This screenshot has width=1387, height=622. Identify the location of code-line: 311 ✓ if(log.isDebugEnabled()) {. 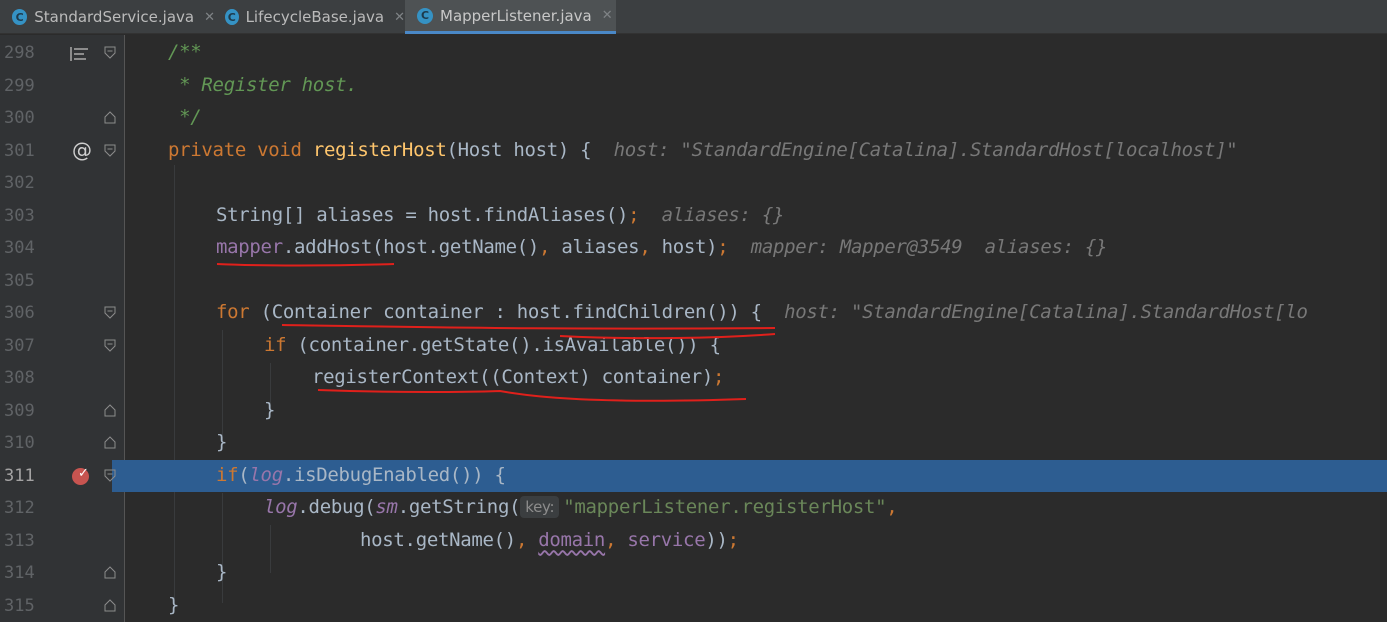
(693, 476).